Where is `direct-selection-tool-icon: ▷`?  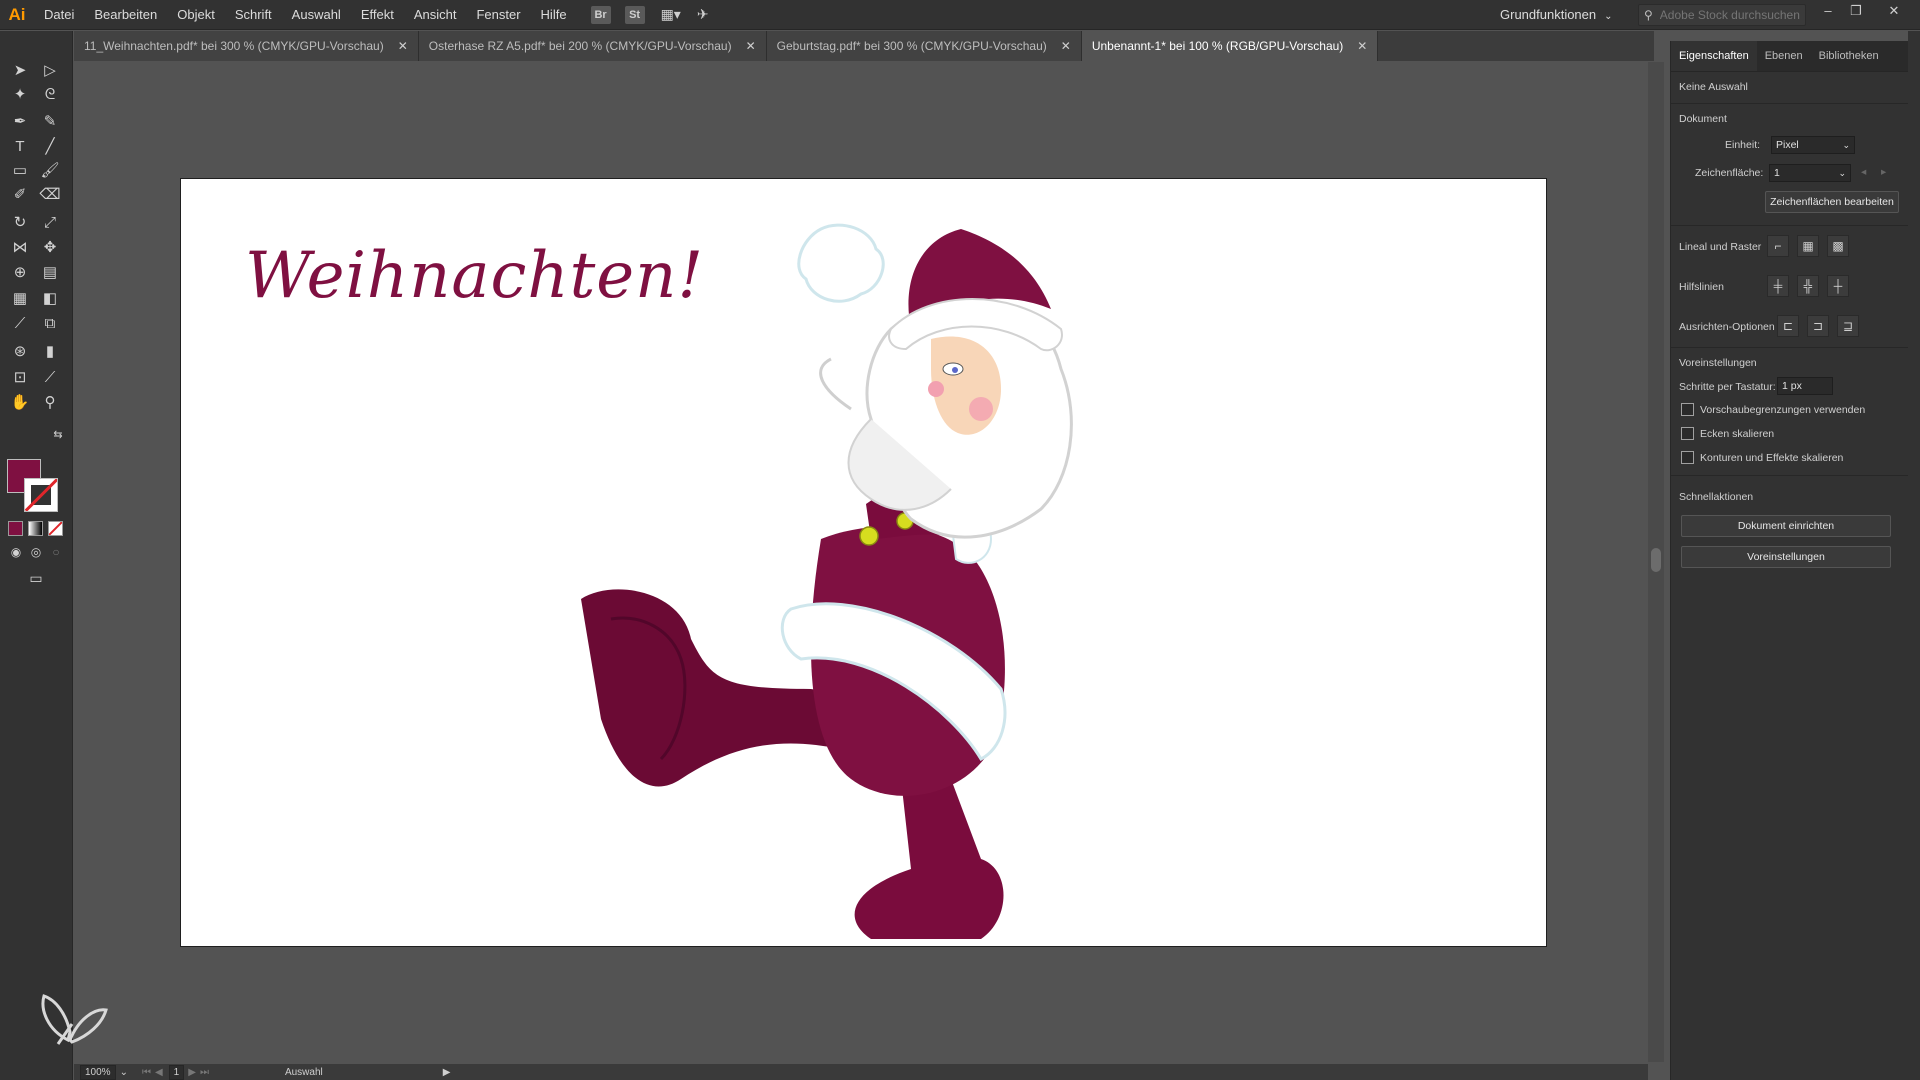
direct-selection-tool-icon: ▷ is located at coordinates (50, 70).